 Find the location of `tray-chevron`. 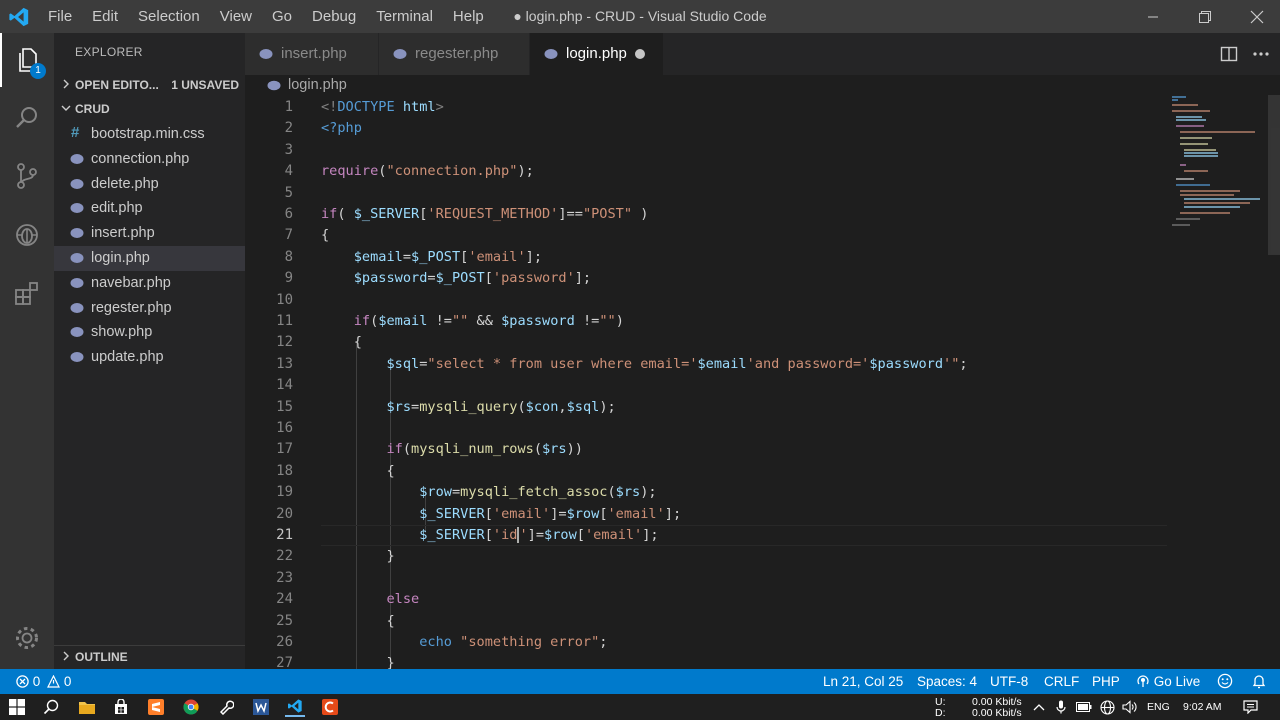

tray-chevron is located at coordinates (1039, 707).